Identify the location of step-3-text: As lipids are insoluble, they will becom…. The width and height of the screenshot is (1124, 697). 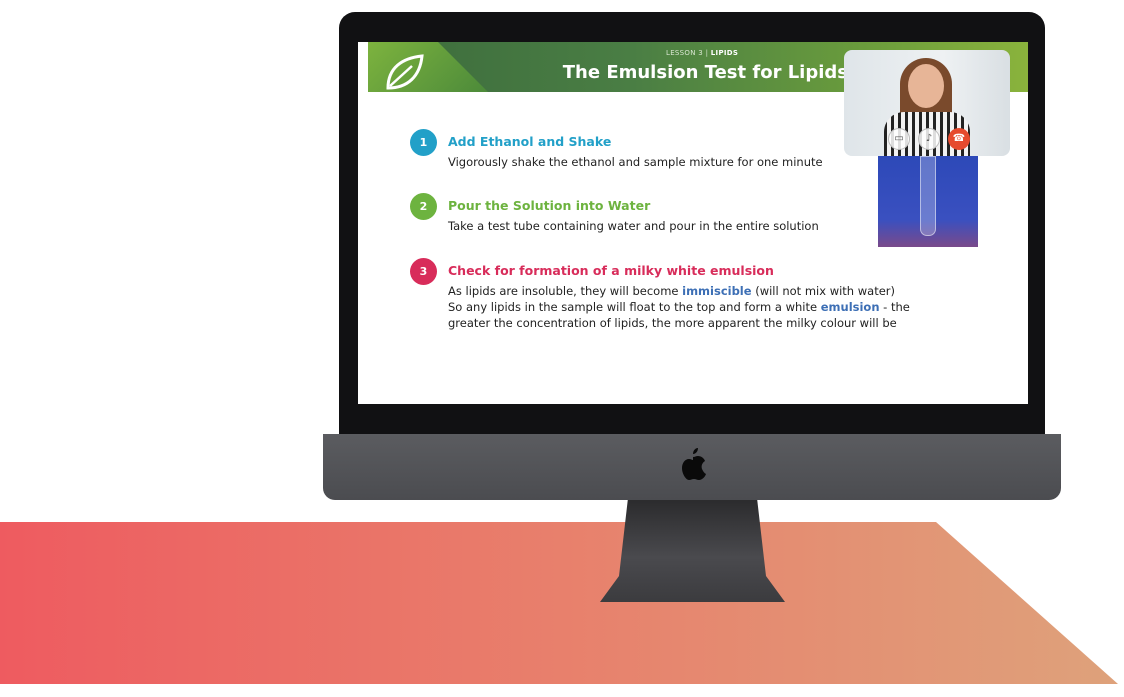
(679, 307).